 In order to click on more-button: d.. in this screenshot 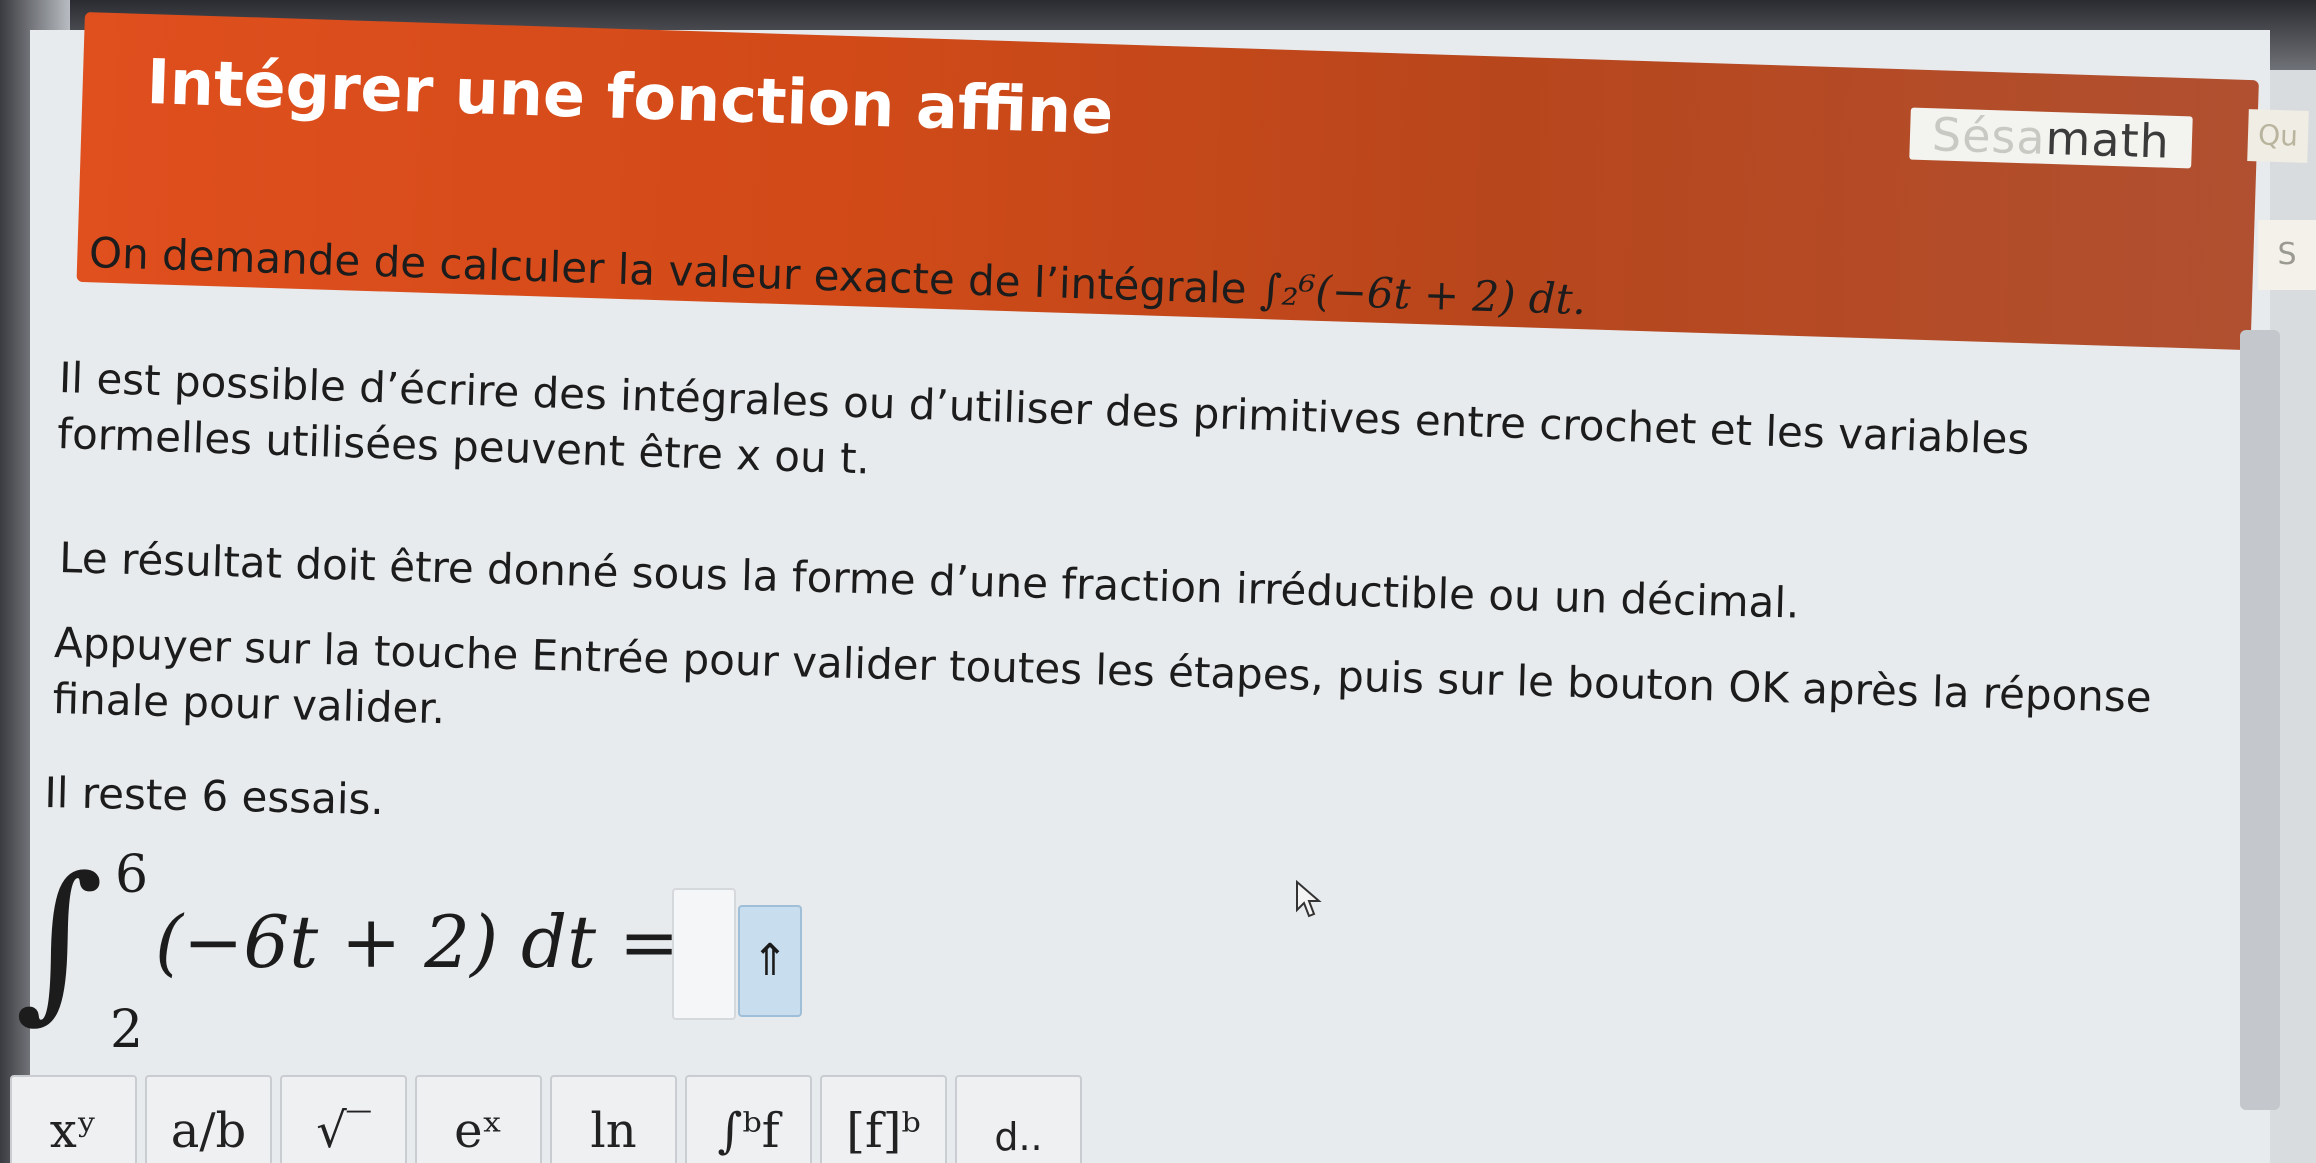, I will do `click(1018, 1119)`.